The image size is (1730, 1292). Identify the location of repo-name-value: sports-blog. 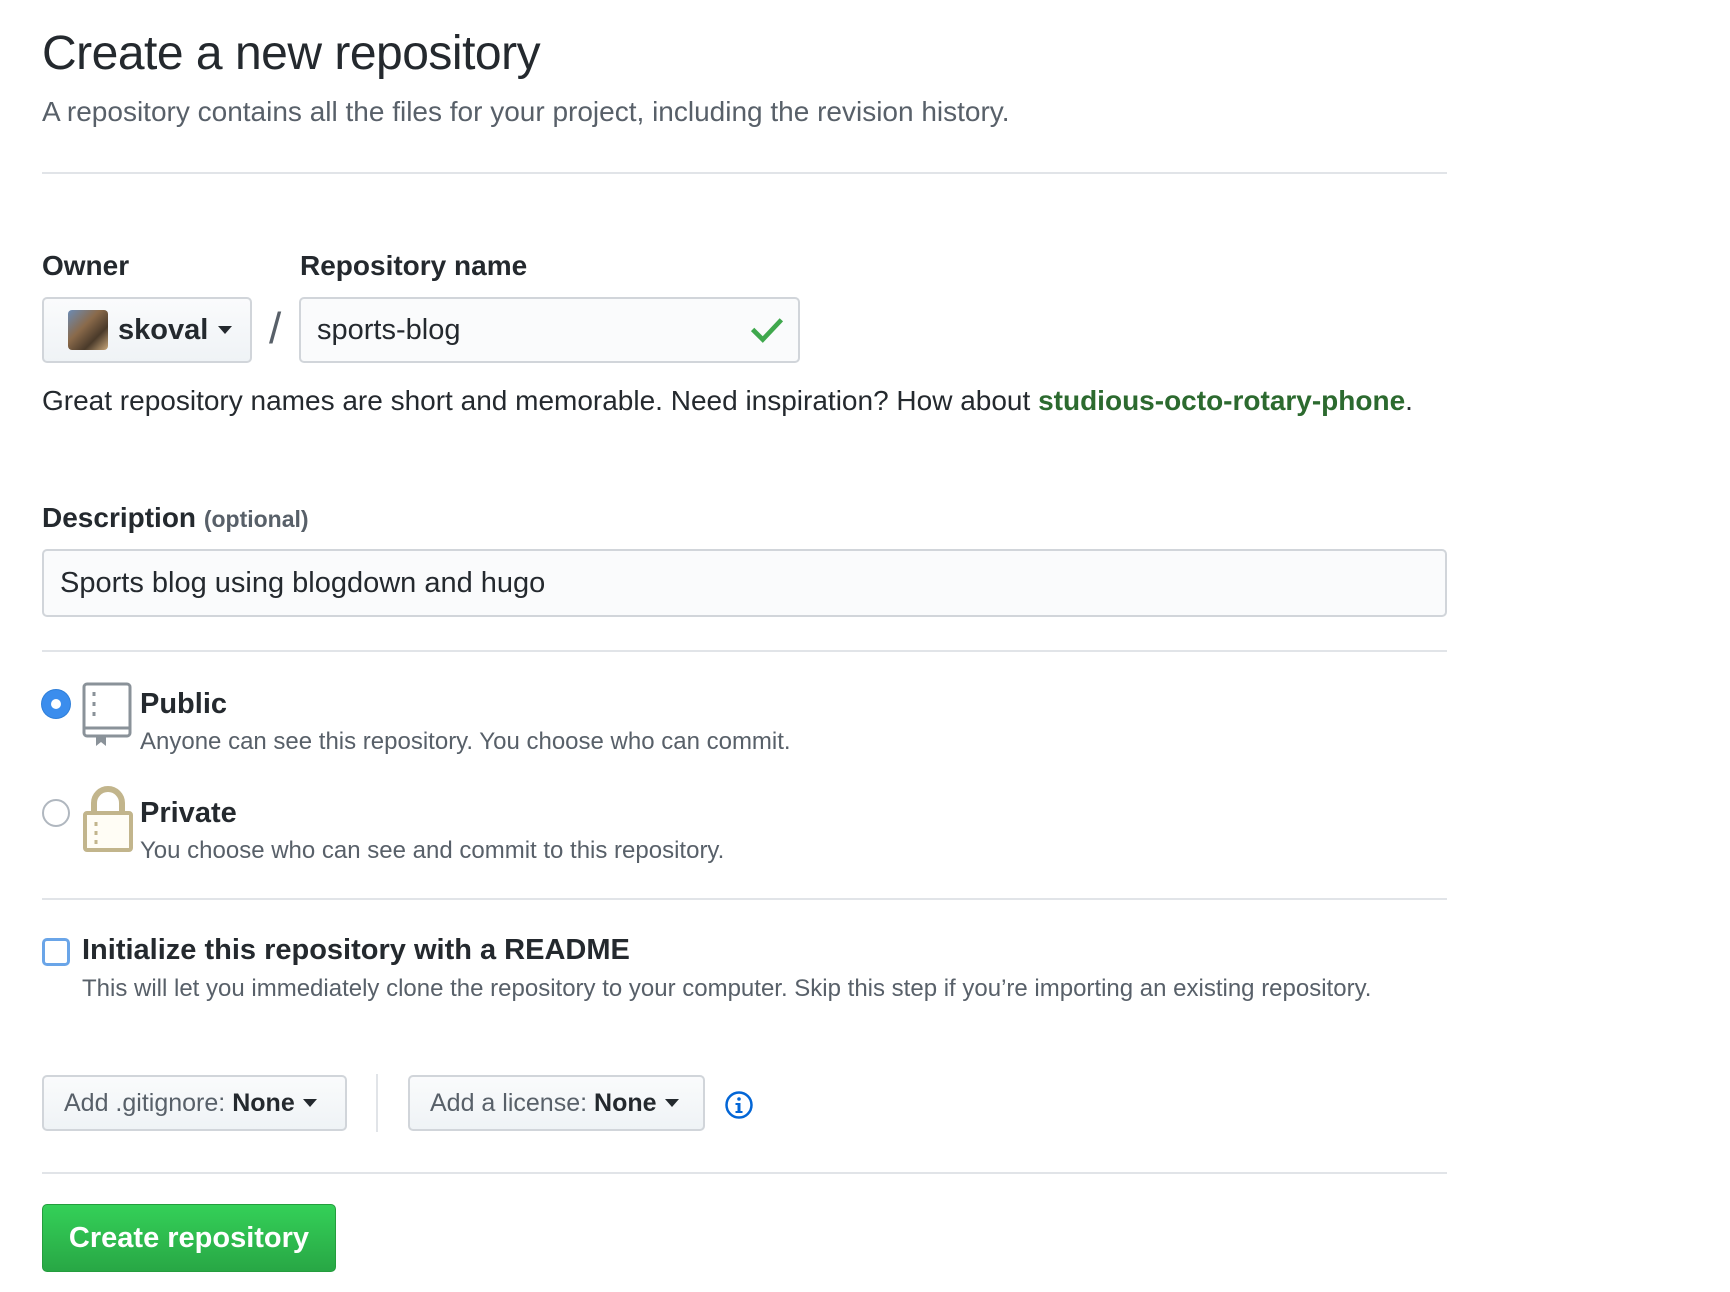
(389, 329).